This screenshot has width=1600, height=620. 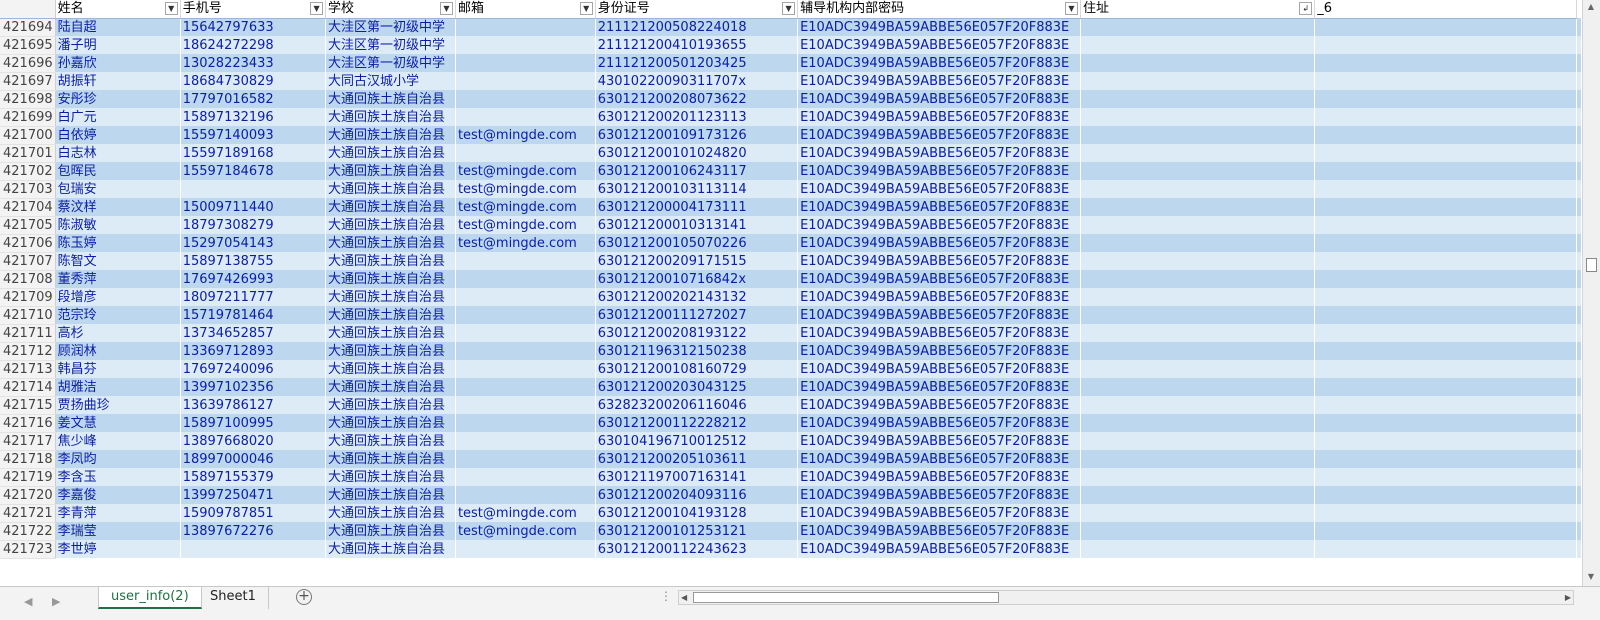 I want to click on cell-name: 高杉, so click(x=118, y=333).